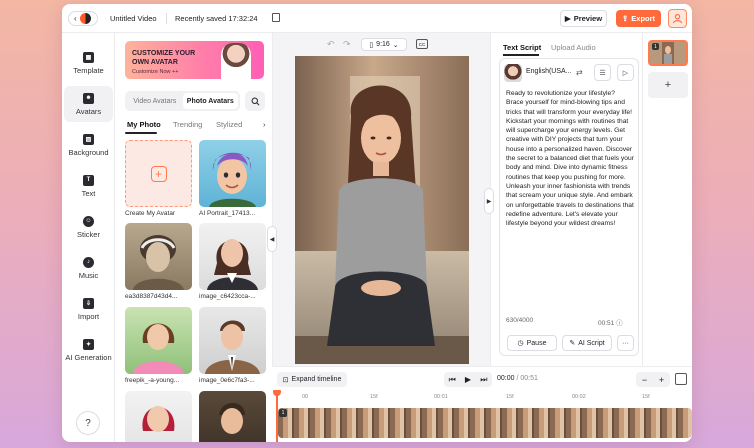 This screenshot has width=754, height=448. What do you see at coordinates (384, 44) in the screenshot?
I see `aspect-ratio-select: ▯ 9:16 ⌄` at bounding box center [384, 44].